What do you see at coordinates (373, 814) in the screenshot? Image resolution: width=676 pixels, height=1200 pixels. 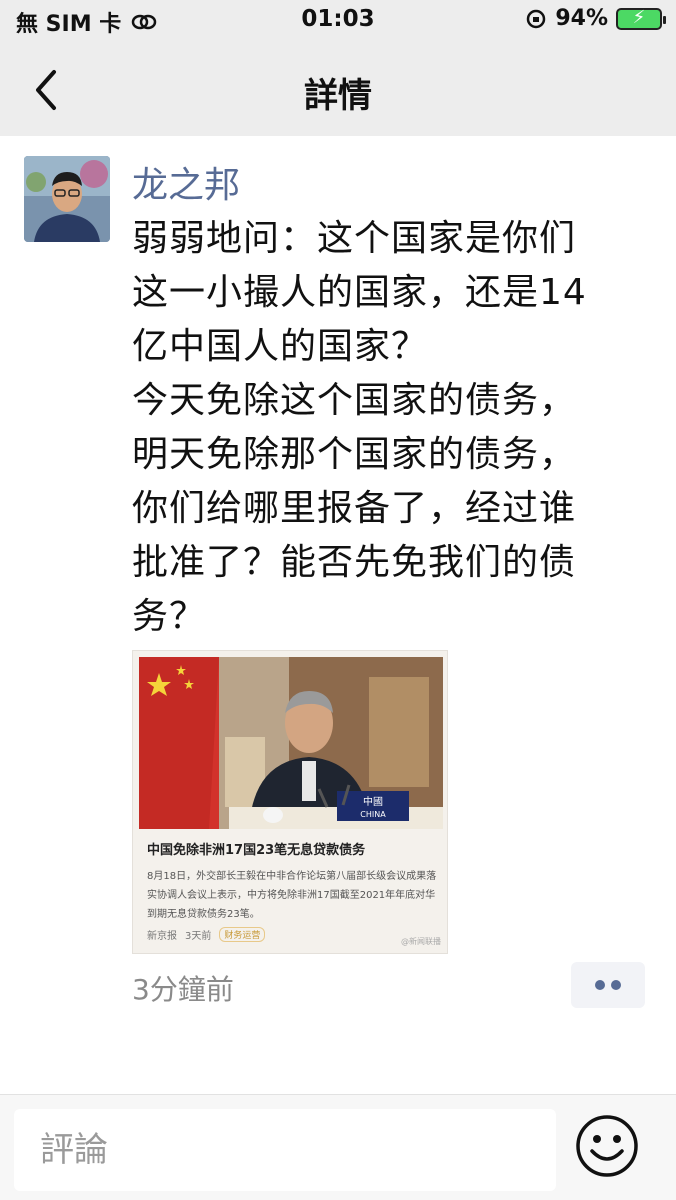 I see `nameplate-en: CHINA` at bounding box center [373, 814].